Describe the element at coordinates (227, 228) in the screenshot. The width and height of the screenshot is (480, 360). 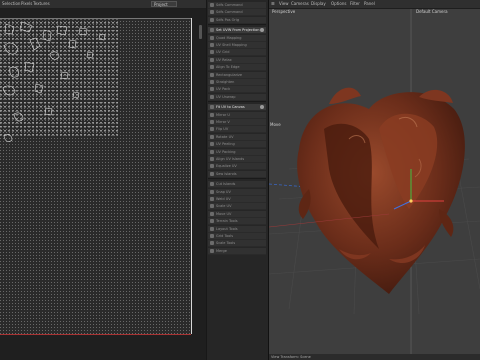
I see `command-label: Layout Tools` at that location.